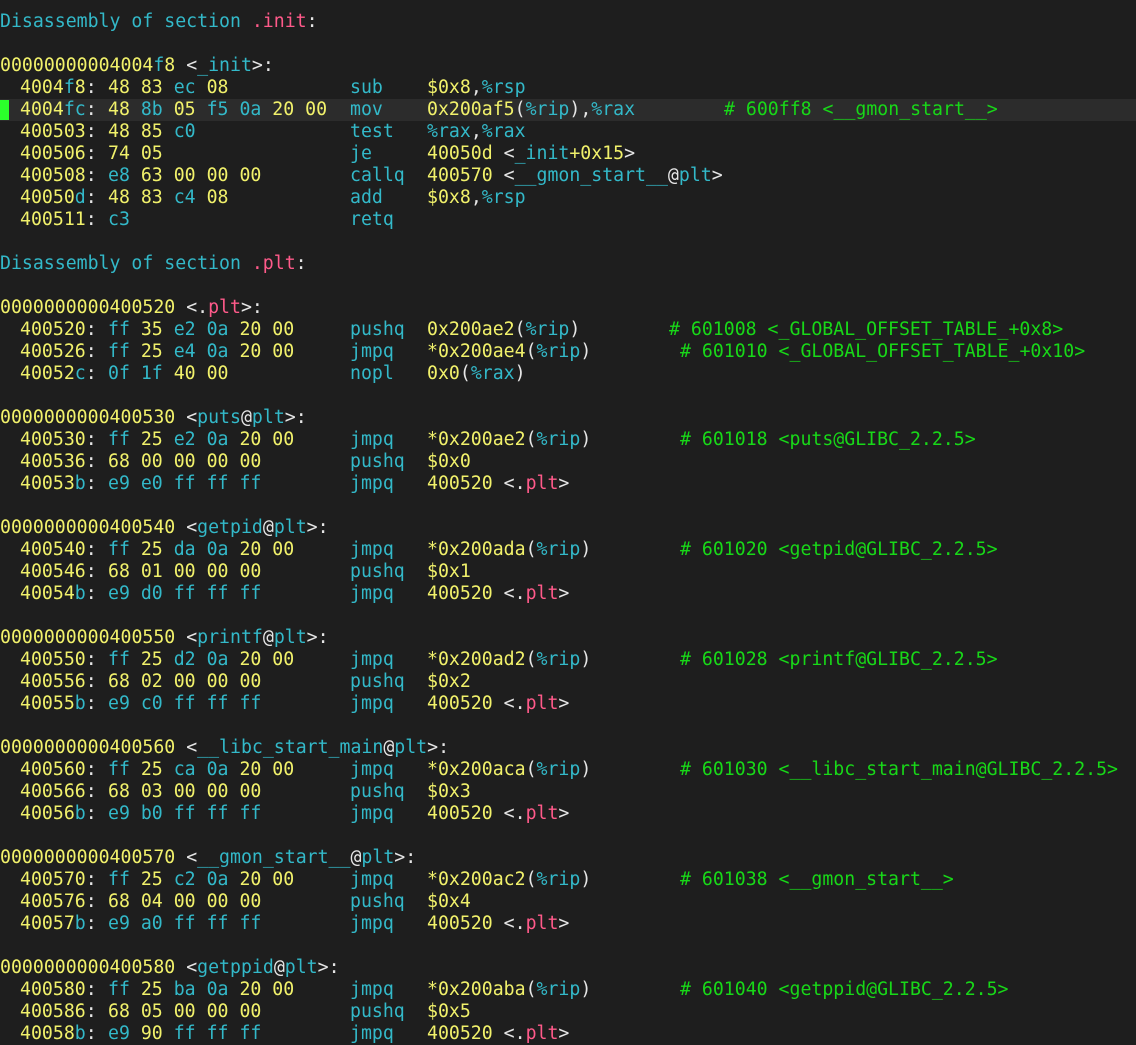 Image resolution: width=1136 pixels, height=1045 pixels. I want to click on instruction-mnemonic: nopl, so click(372, 373).